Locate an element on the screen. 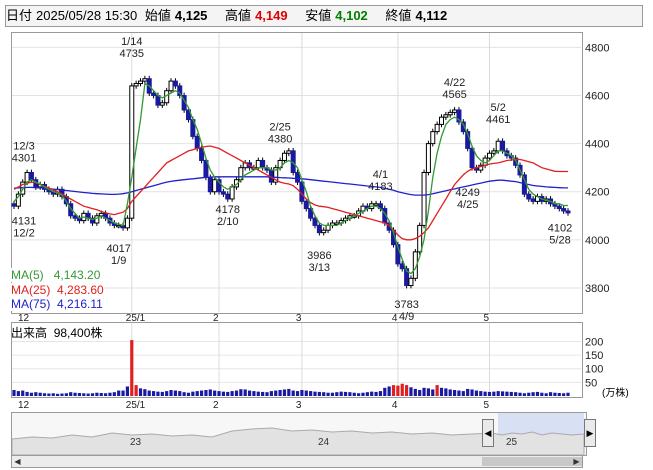 The height and width of the screenshot is (470, 653). annotation-date: 2/10 is located at coordinates (227, 222).